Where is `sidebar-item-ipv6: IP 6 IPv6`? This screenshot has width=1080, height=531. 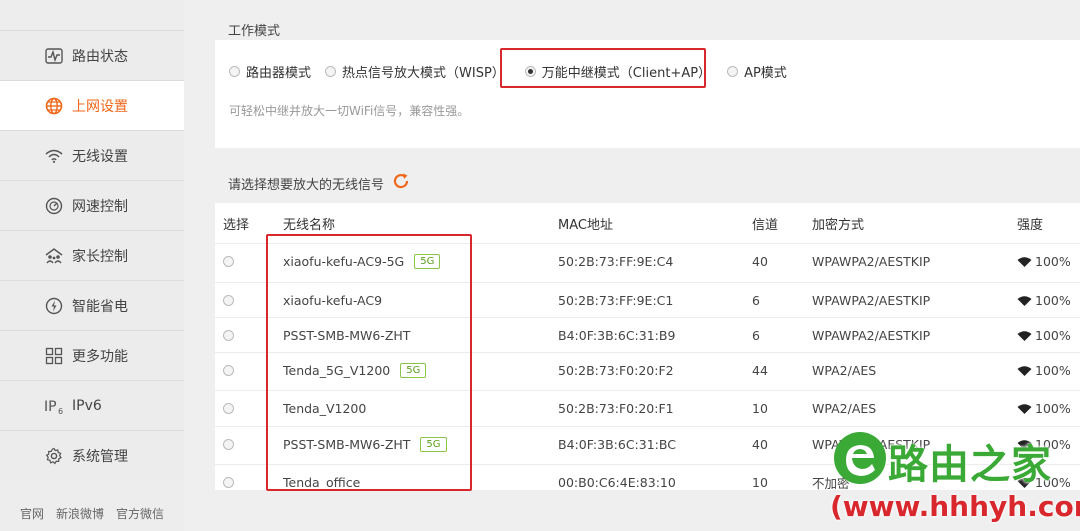 sidebar-item-ipv6: IP 6 IPv6 is located at coordinates (92, 405).